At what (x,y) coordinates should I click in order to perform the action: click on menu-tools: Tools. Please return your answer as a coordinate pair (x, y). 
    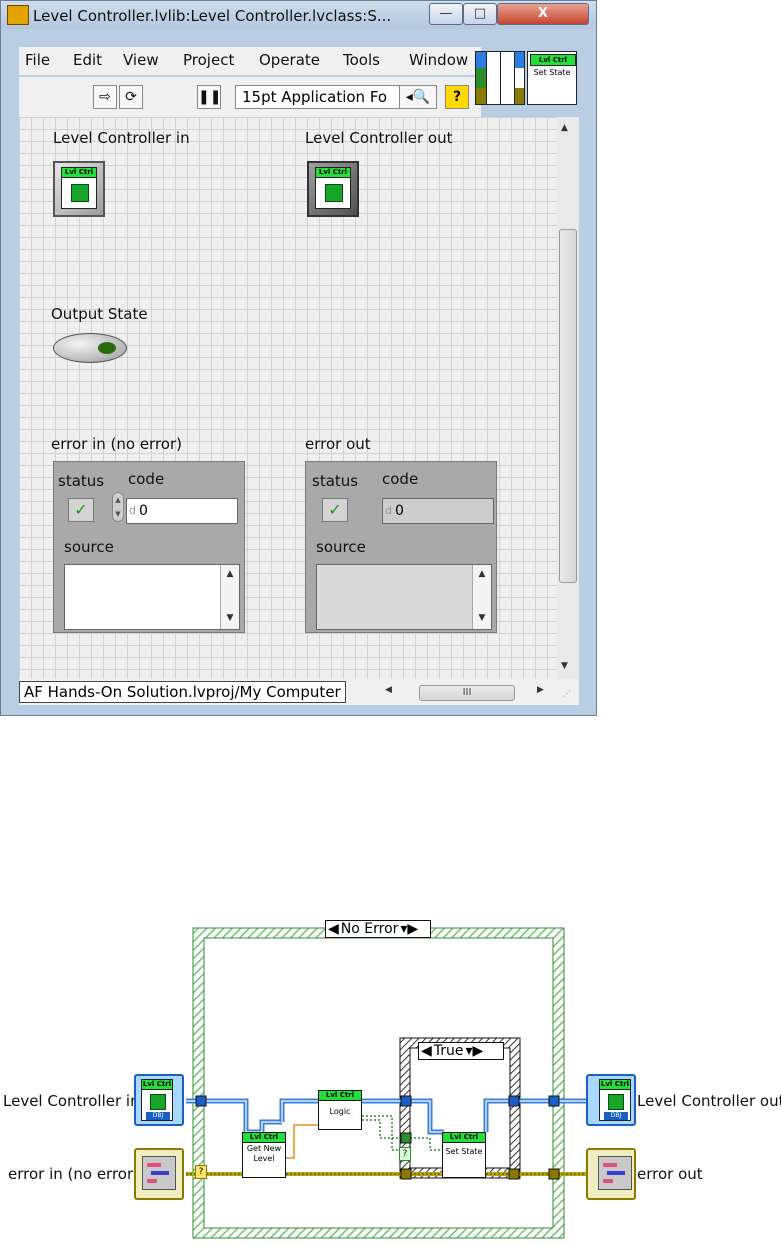
    Looking at the image, I should click on (361, 60).